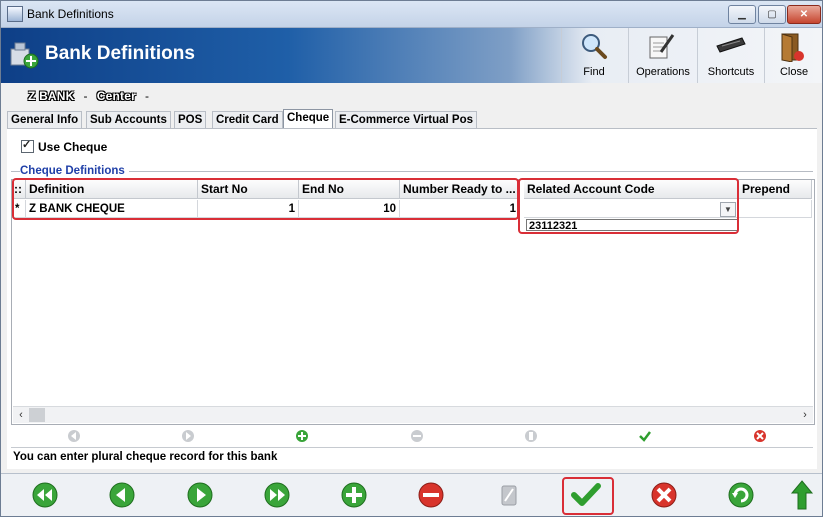 The width and height of the screenshot is (823, 517). Describe the element at coordinates (128, 120) in the screenshot. I see `tab-sub-accounts: Sub Accounts` at that location.